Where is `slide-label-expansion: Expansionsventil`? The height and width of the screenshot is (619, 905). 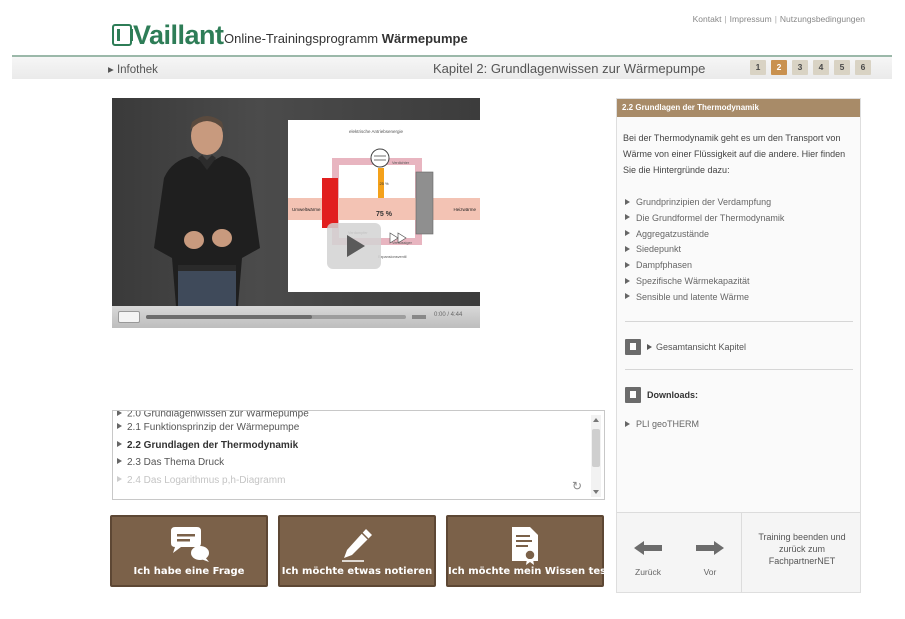
slide-label-expansion: Expansionsventil is located at coordinates (392, 257).